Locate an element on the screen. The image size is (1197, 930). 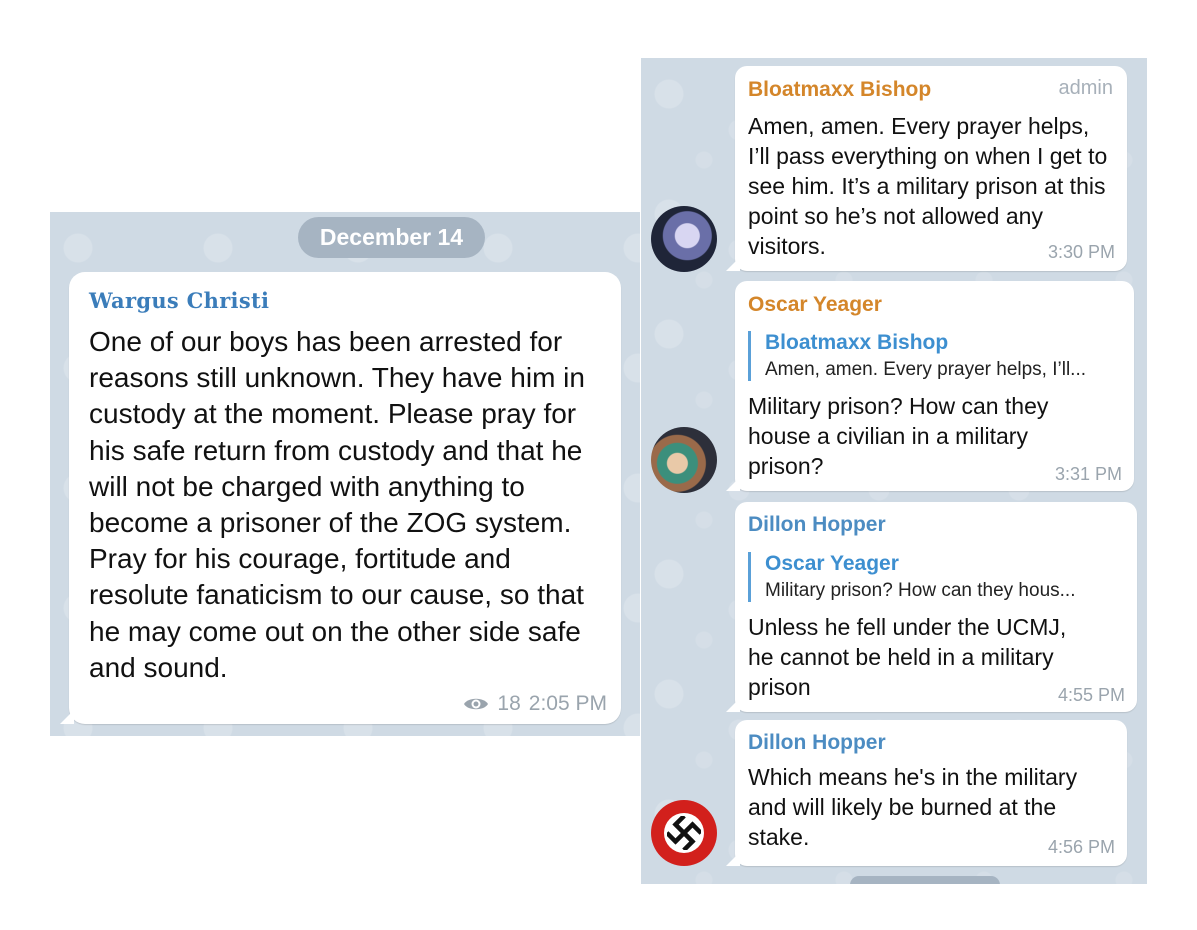
sender-name: Oscar Yeager is located at coordinates (815, 305).